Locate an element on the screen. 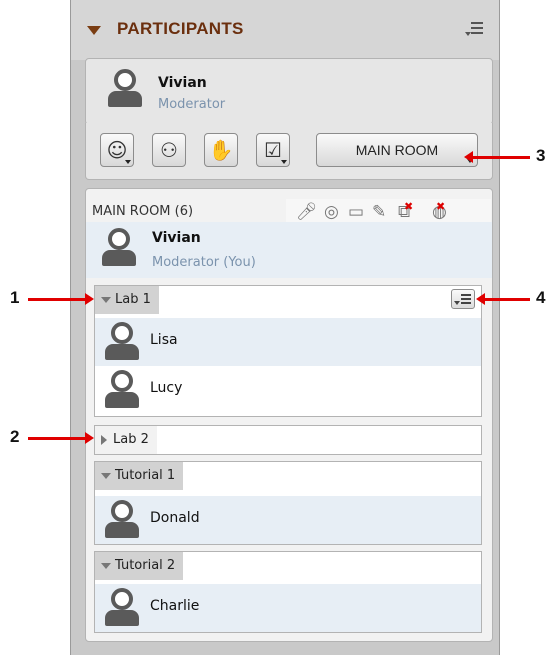  participant-name: Lisa is located at coordinates (164, 340).